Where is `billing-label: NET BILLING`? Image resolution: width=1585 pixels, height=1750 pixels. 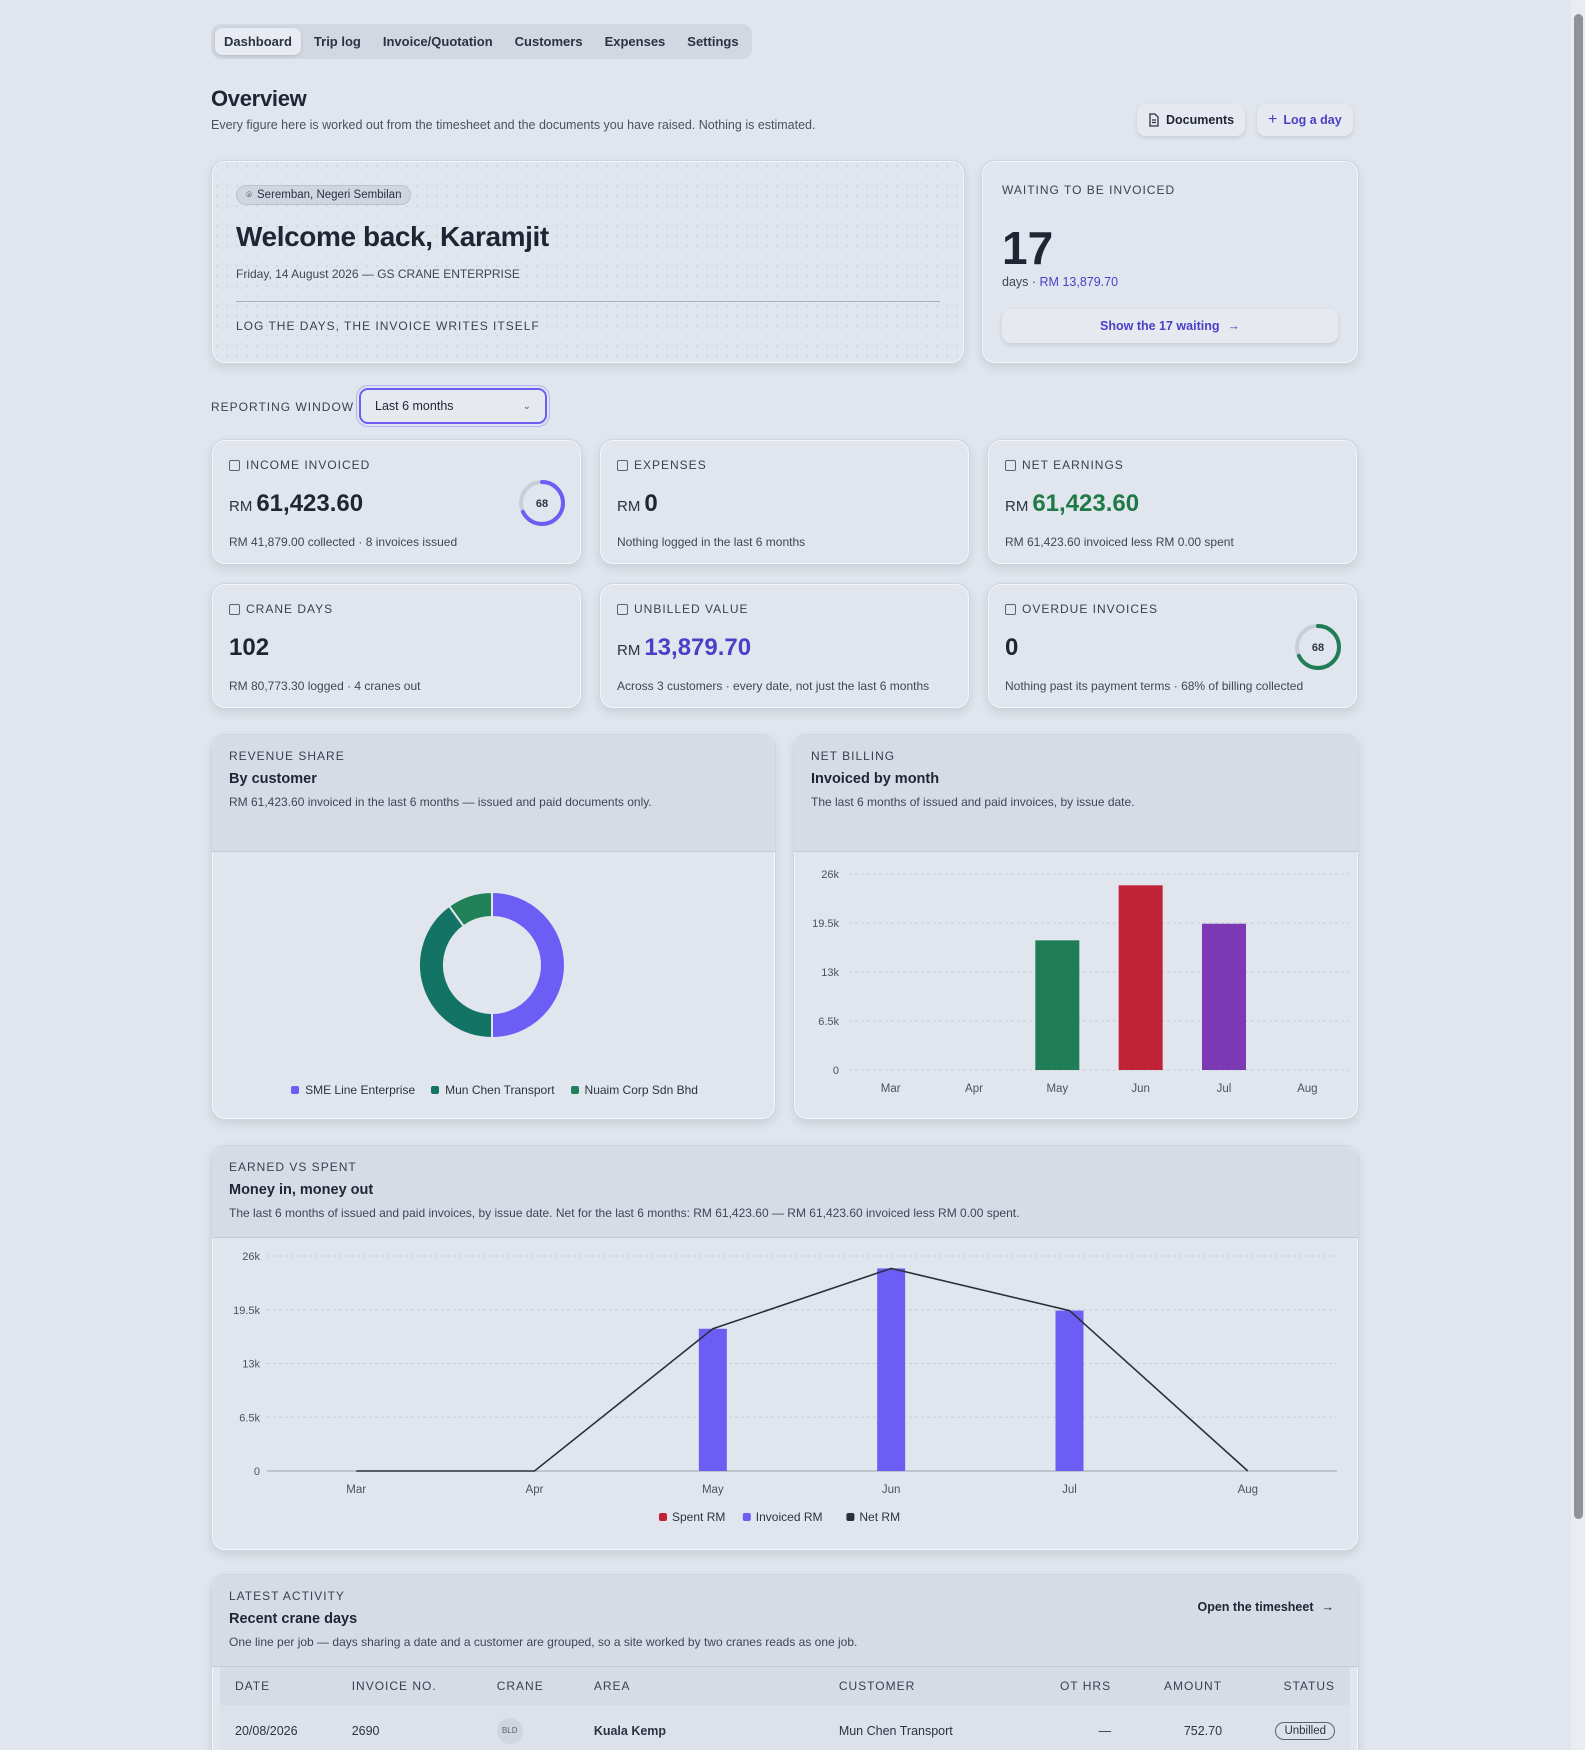
billing-label: NET BILLING is located at coordinates (853, 756).